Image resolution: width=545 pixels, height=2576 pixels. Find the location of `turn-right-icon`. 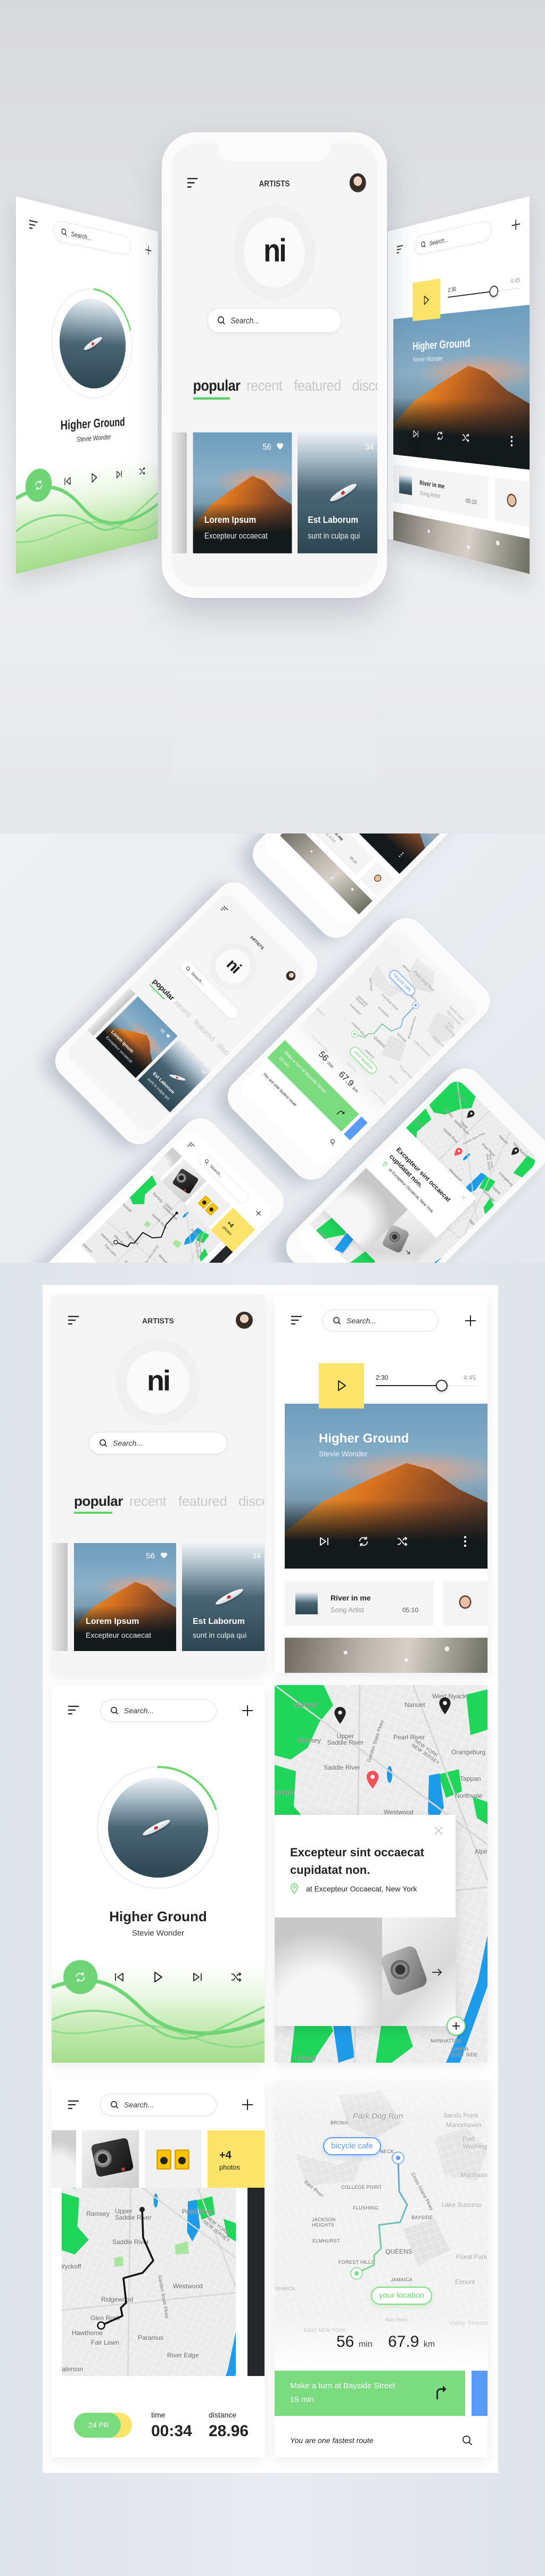

turn-right-icon is located at coordinates (441, 2393).